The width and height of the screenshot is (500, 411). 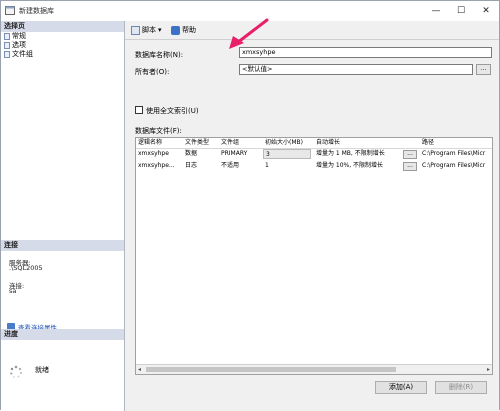 I want to click on page-item-general: 常规, so click(x=15, y=36).